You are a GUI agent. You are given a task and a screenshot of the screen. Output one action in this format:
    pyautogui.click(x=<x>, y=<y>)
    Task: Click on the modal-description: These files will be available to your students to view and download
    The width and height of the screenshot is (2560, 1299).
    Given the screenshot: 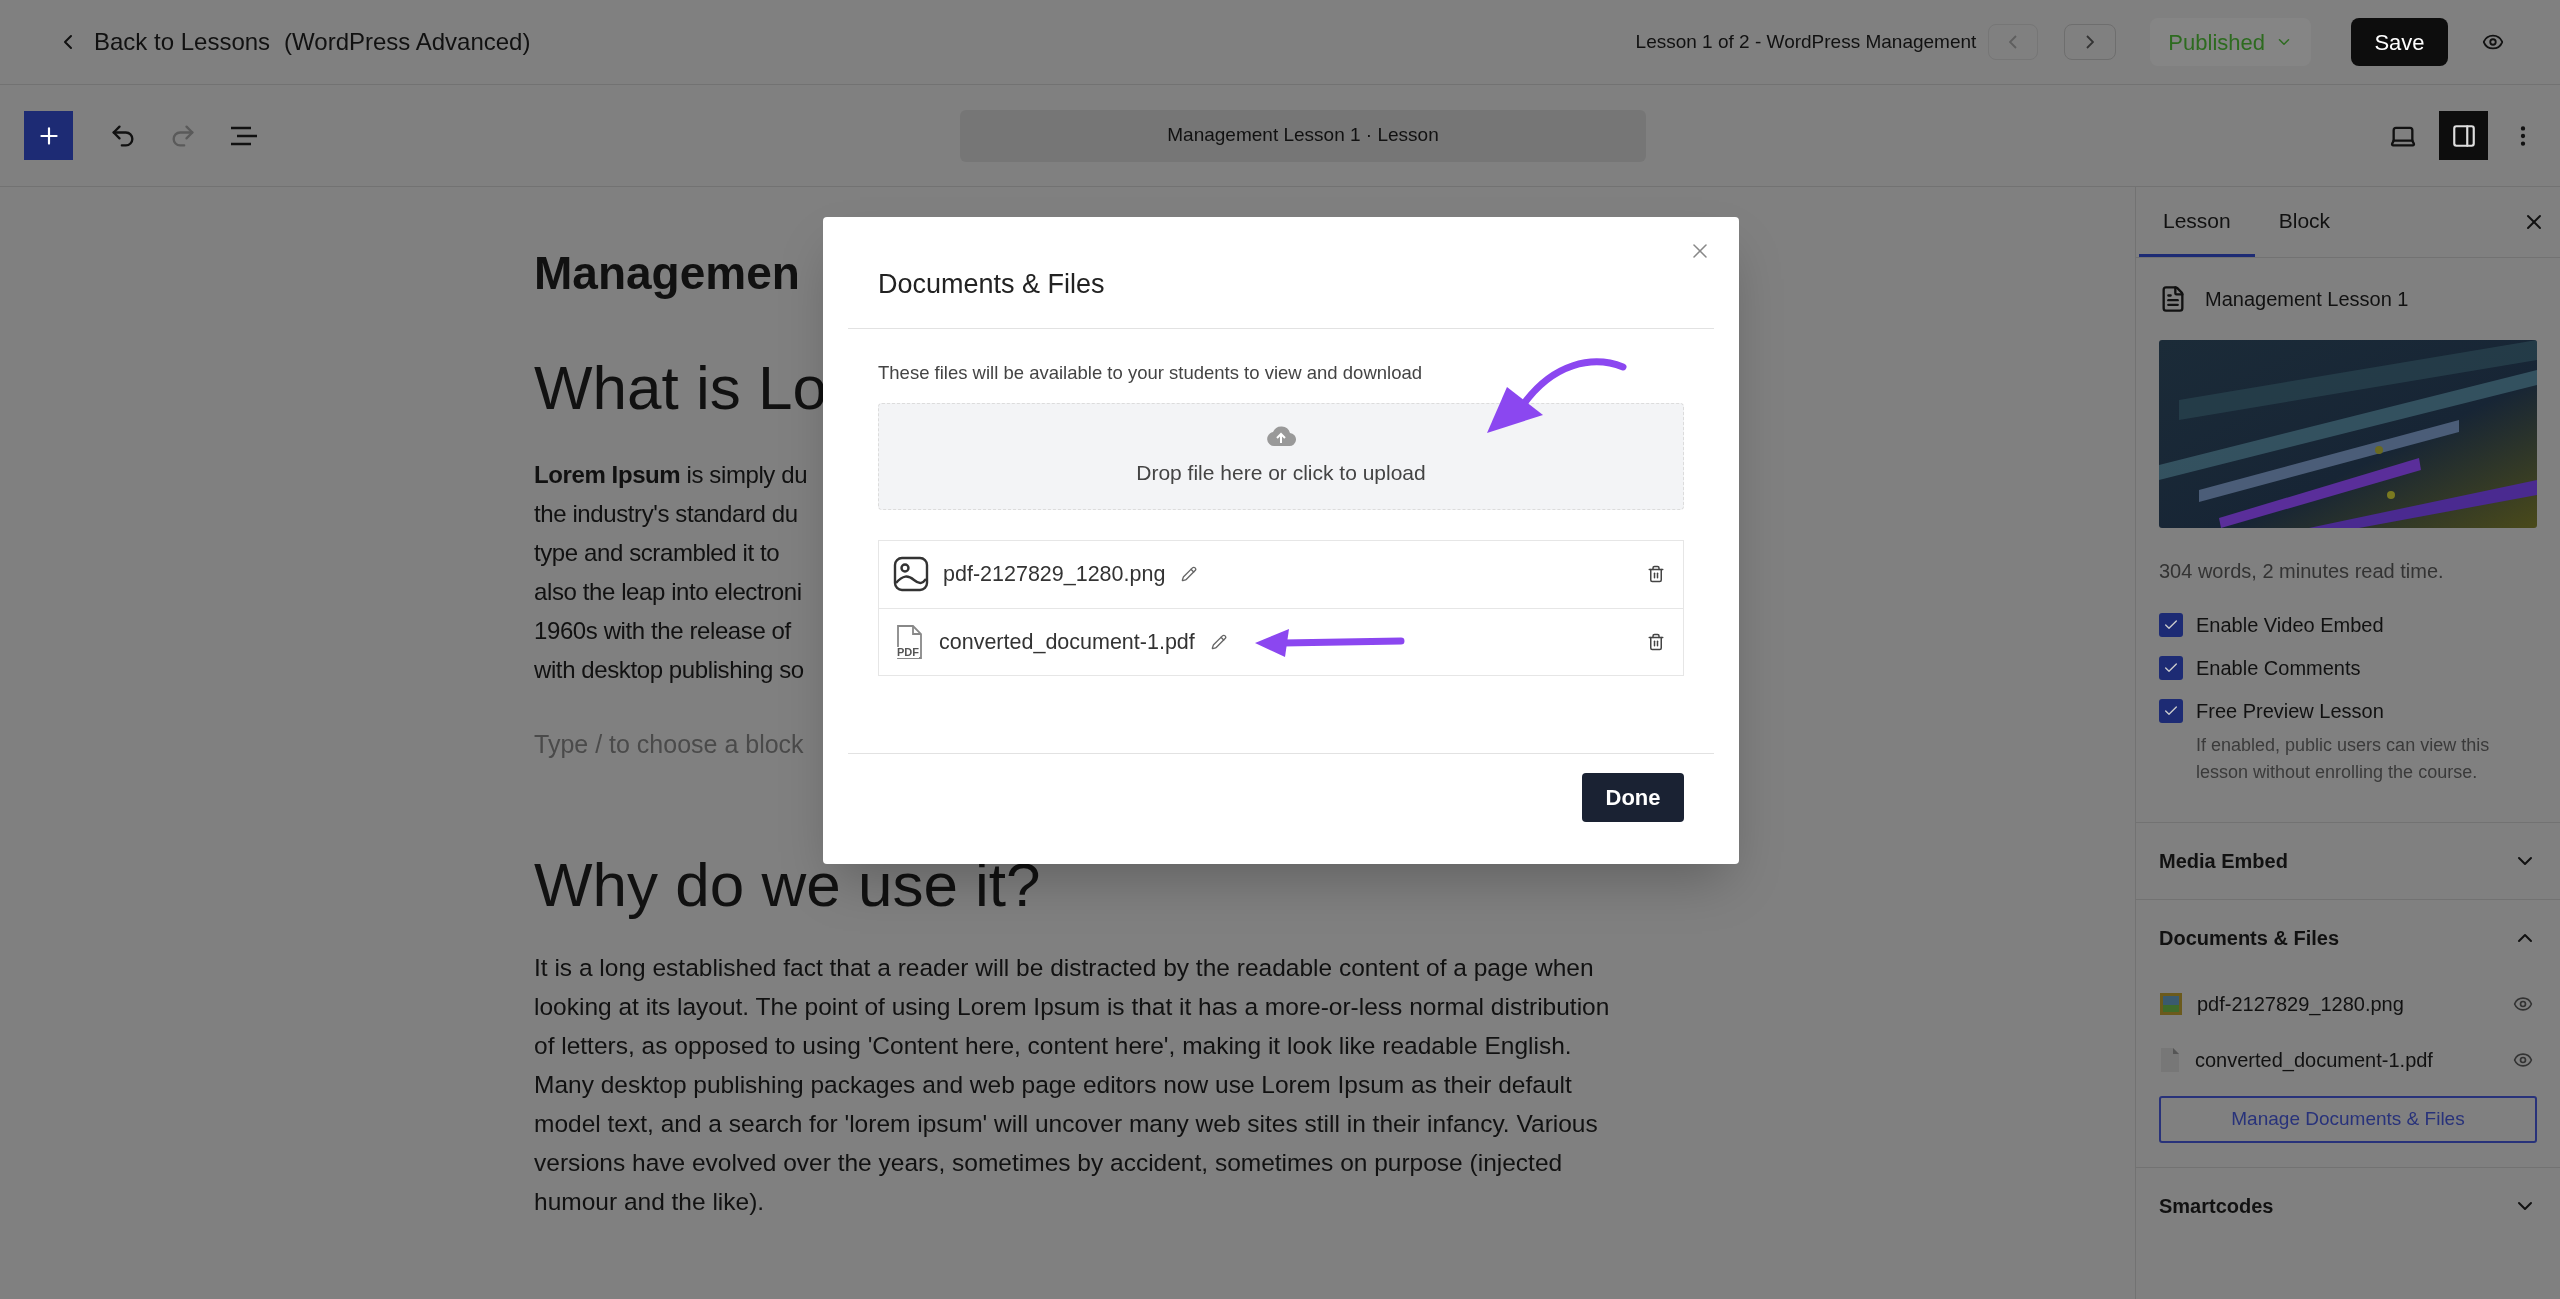 What is the action you would take?
    pyautogui.click(x=1150, y=373)
    